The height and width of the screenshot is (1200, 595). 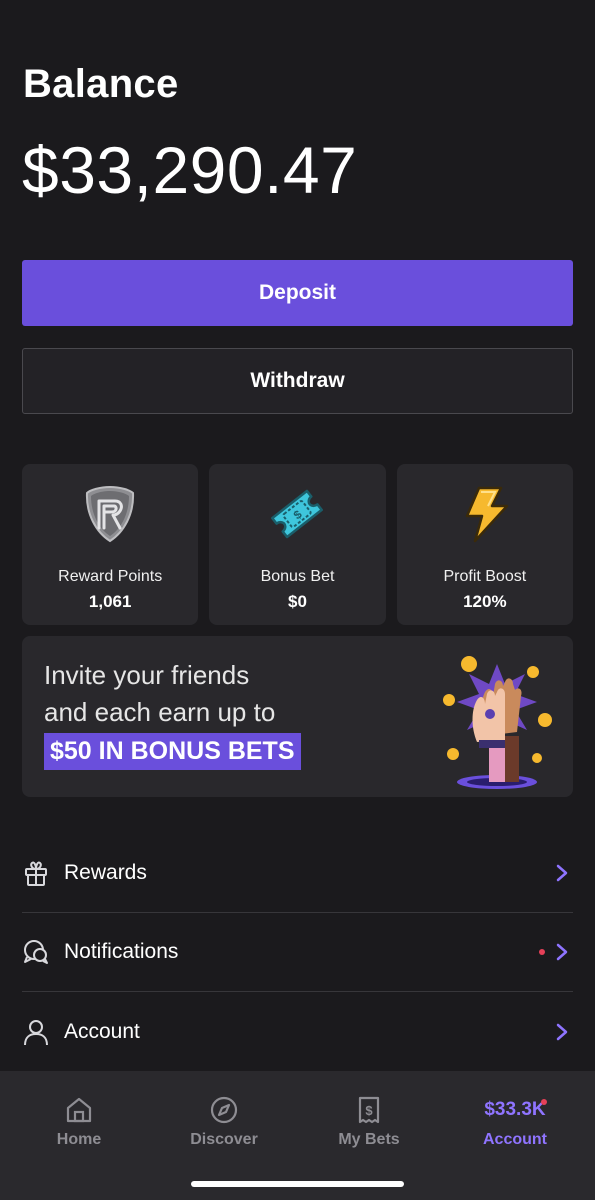 I want to click on high-five-illustration-icon, so click(x=497, y=722).